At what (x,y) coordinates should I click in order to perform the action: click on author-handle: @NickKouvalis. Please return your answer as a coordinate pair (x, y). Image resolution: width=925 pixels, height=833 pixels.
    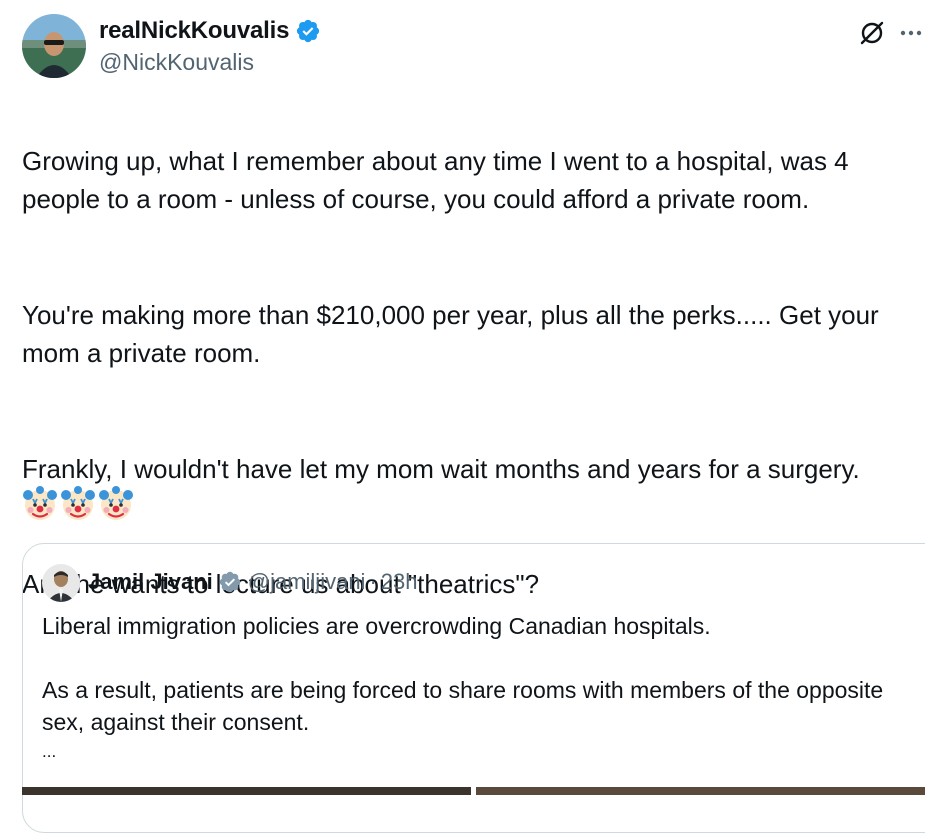
    Looking at the image, I should click on (176, 62).